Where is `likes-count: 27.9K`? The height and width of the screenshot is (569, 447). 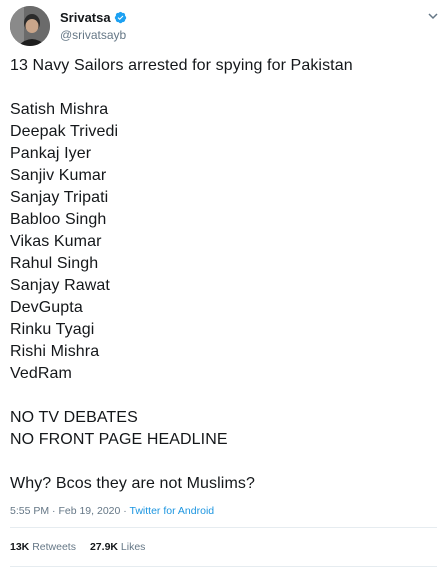
likes-count: 27.9K is located at coordinates (103, 547).